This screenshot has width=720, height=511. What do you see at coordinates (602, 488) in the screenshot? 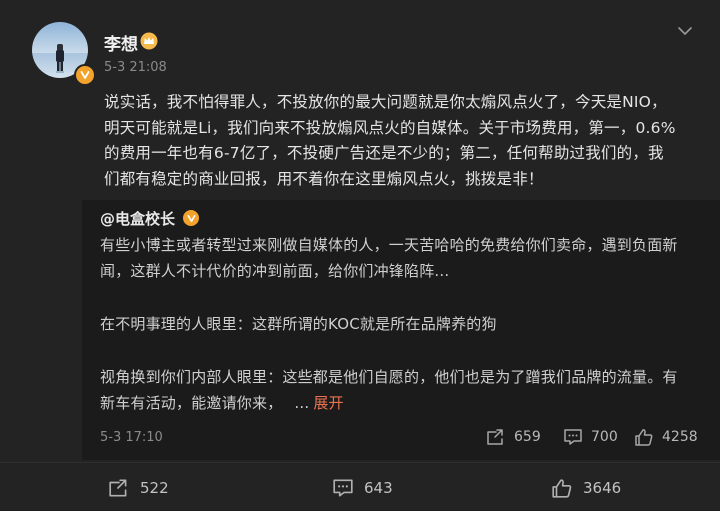
I see `like-count: 3646` at bounding box center [602, 488].